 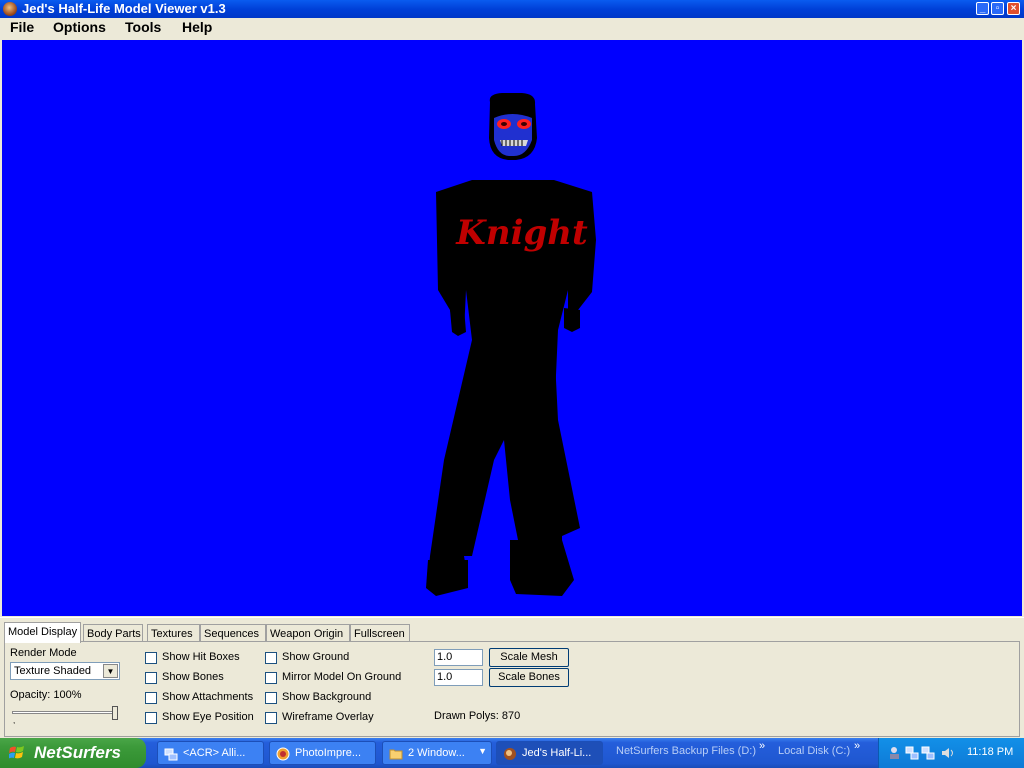 What do you see at coordinates (115, 713) in the screenshot?
I see `opacity-slider-thumb` at bounding box center [115, 713].